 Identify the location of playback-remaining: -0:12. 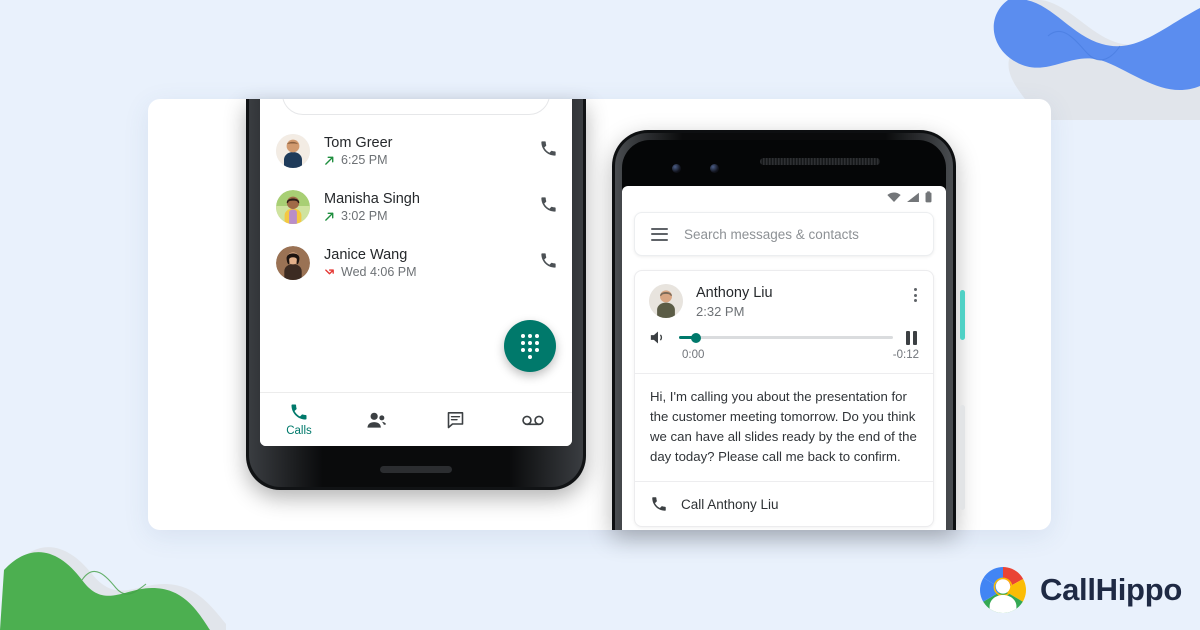
(905, 355).